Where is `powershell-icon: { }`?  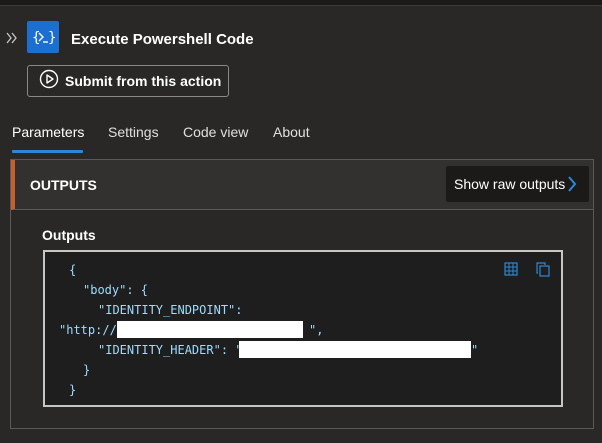 powershell-icon: { } is located at coordinates (43, 37).